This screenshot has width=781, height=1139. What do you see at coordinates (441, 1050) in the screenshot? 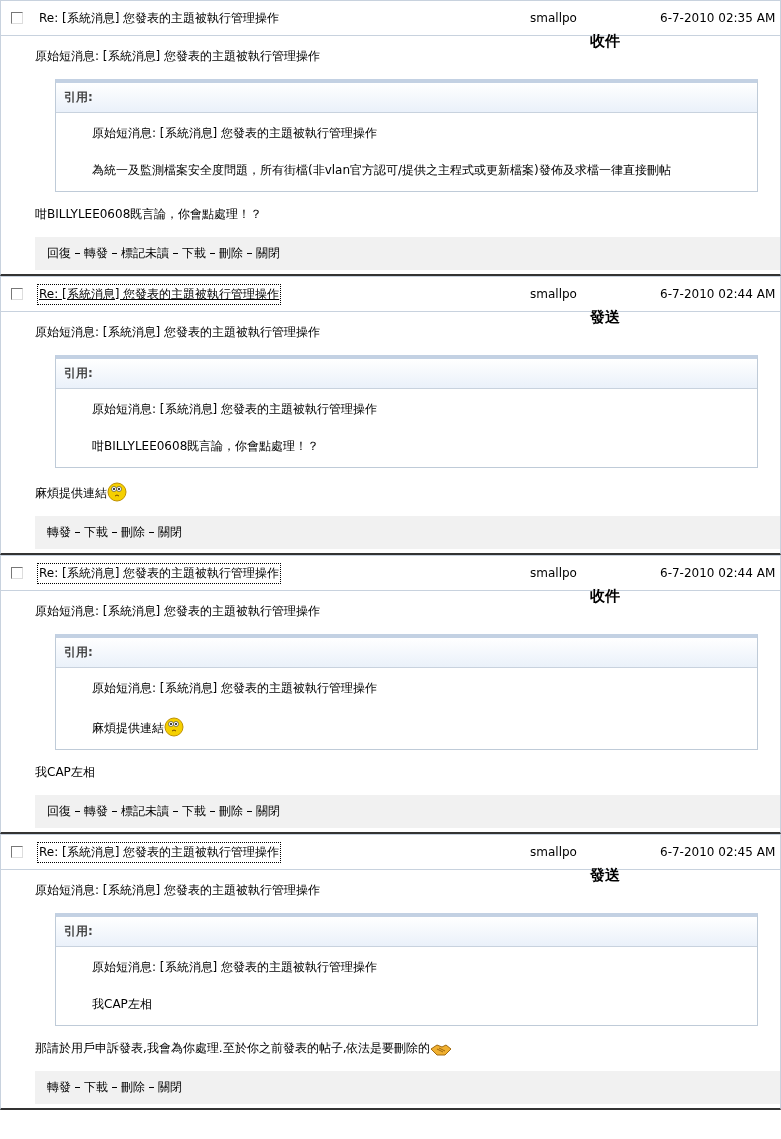
I see `handshake-icon` at bounding box center [441, 1050].